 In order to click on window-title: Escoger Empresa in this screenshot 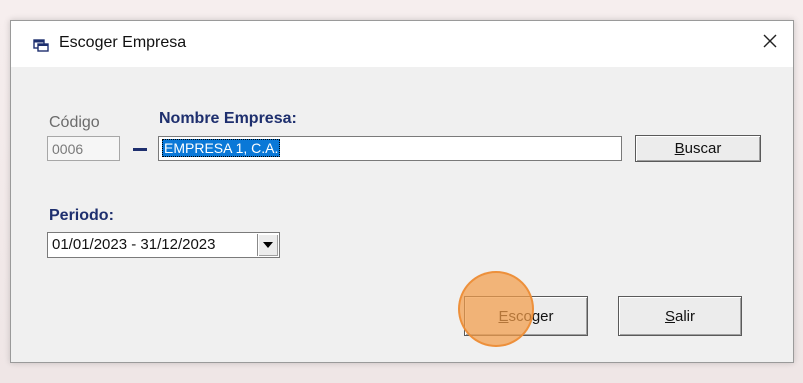, I will do `click(123, 42)`.